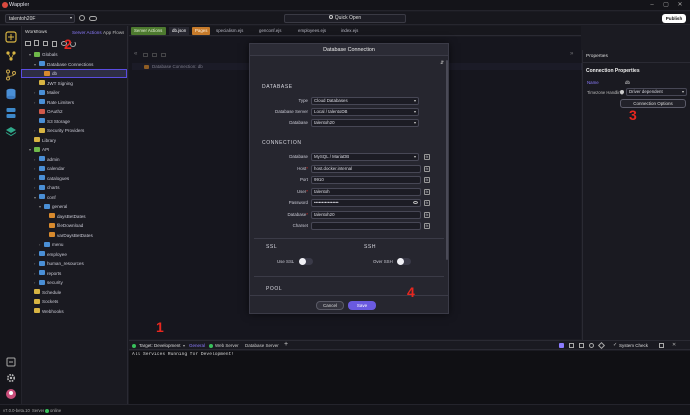 The height and width of the screenshot is (415, 690). Describe the element at coordinates (365, 101) in the screenshot. I see `select-field: Cloud Databases ▾` at that location.